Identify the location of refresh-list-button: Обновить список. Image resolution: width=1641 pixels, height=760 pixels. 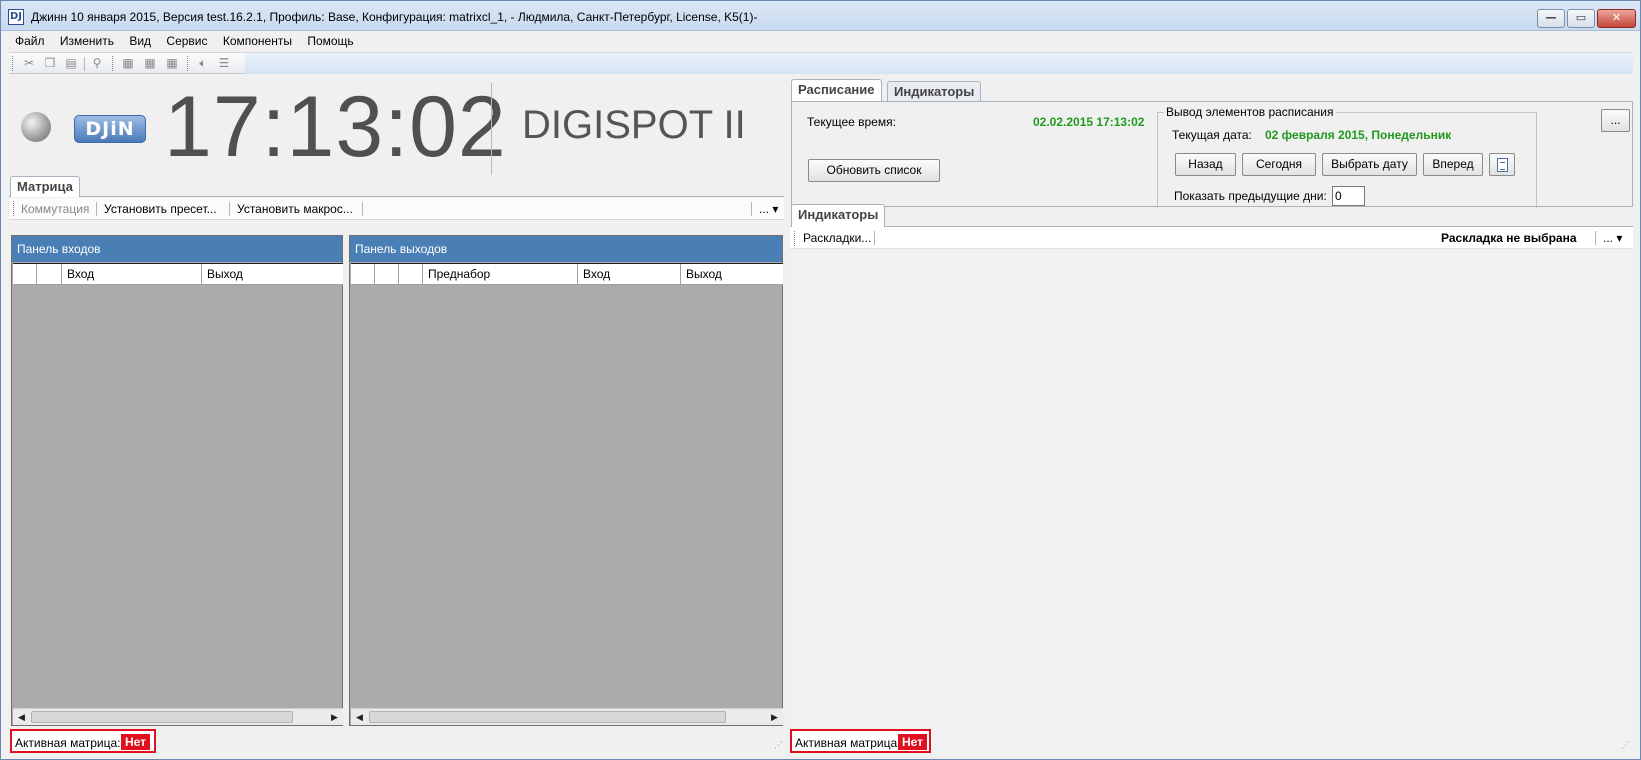
(874, 170).